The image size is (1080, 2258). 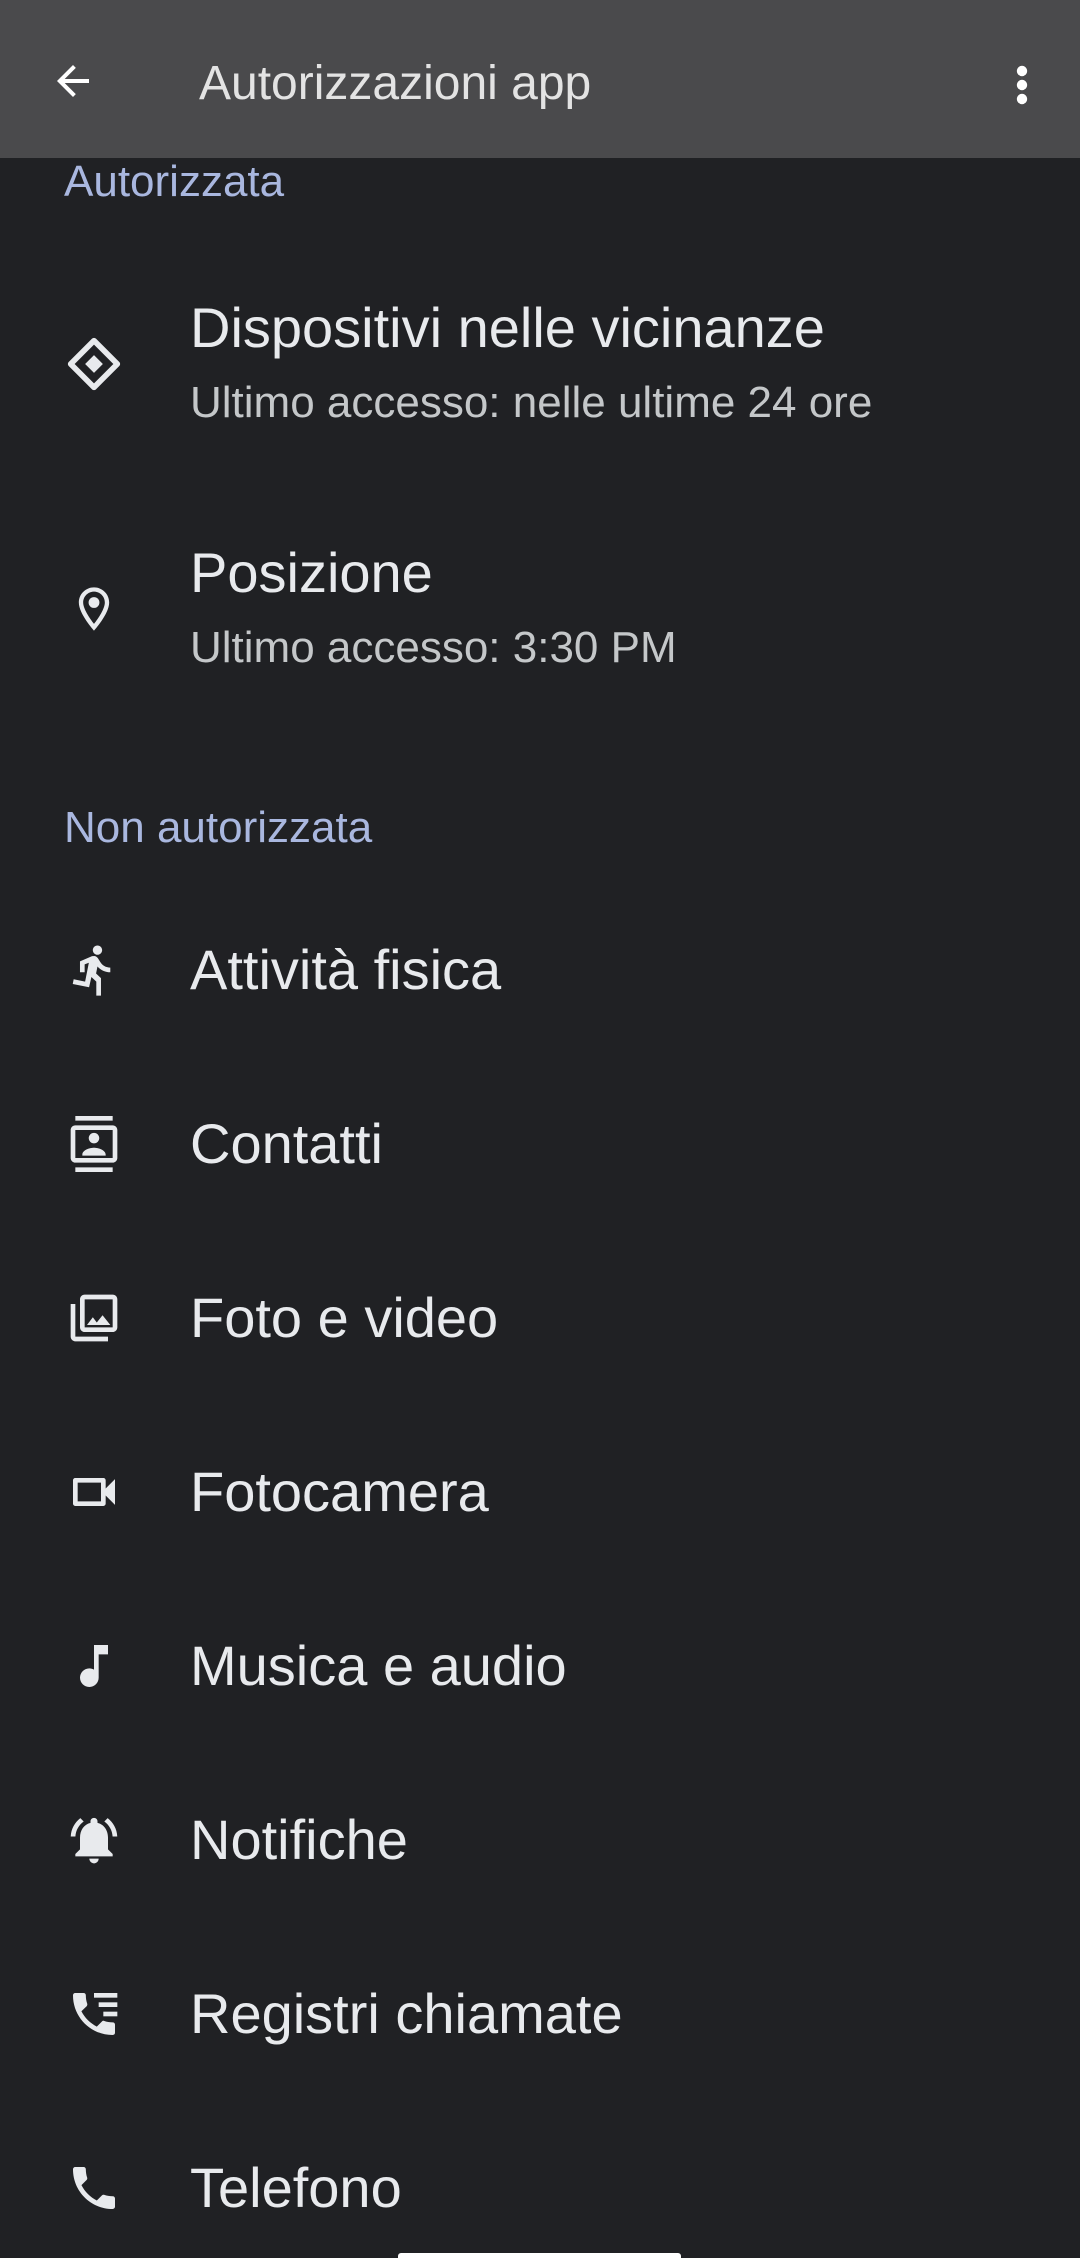 What do you see at coordinates (296, 2187) in the screenshot?
I see `permission-label: Telefono` at bounding box center [296, 2187].